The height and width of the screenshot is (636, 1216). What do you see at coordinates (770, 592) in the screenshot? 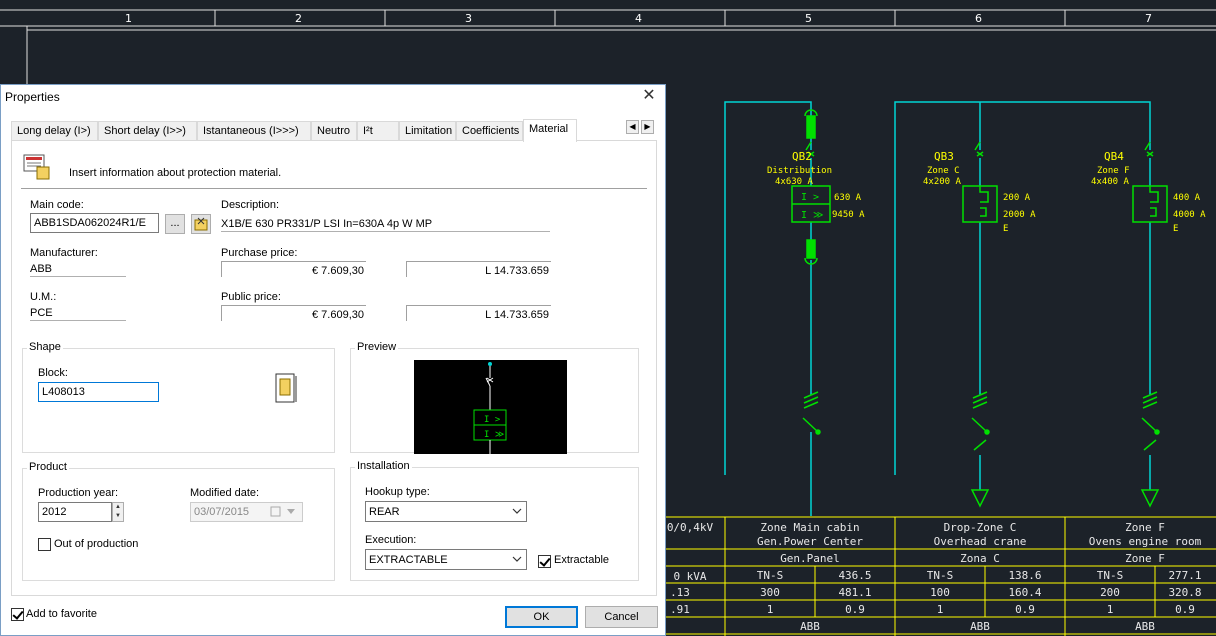
I see `table-n: 300` at bounding box center [770, 592].